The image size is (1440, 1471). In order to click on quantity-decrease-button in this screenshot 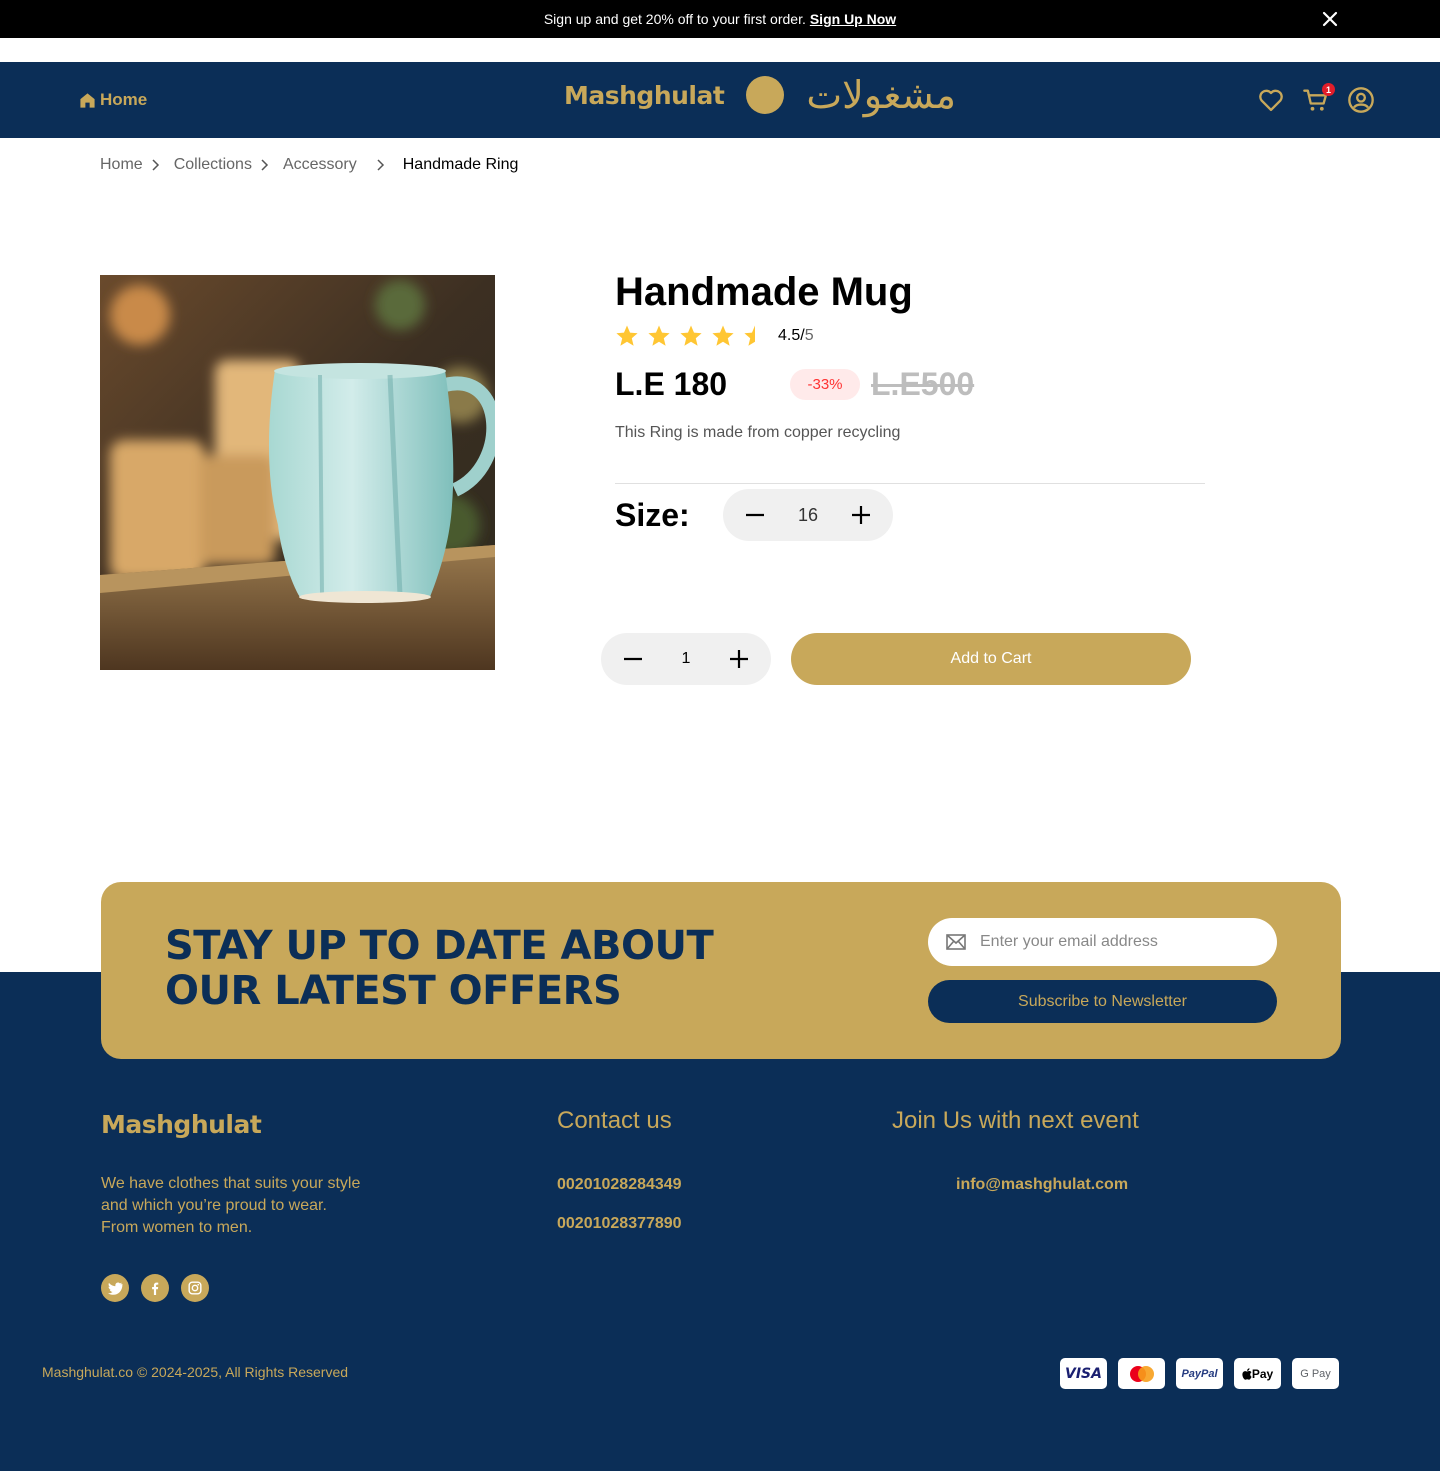, I will do `click(633, 659)`.